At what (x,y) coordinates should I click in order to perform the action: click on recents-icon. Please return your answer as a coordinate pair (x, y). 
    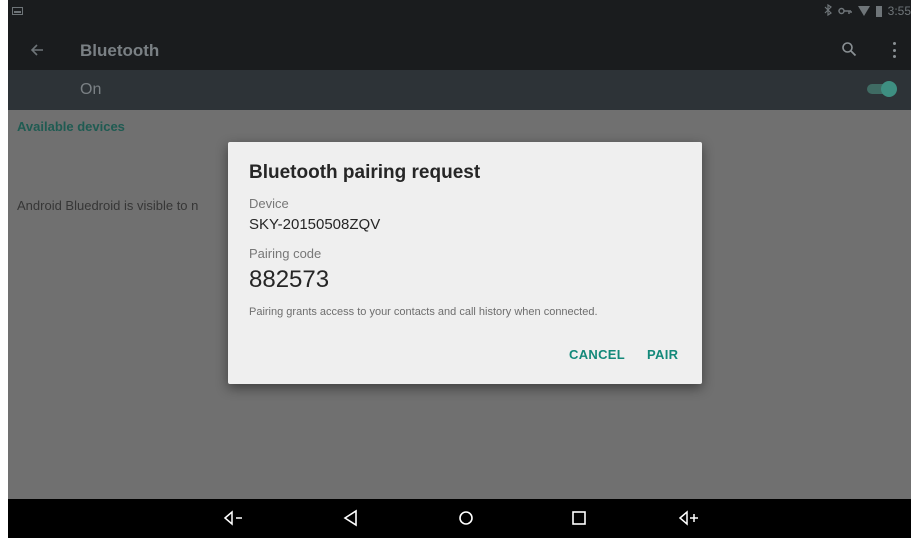
    Looking at the image, I should click on (579, 518).